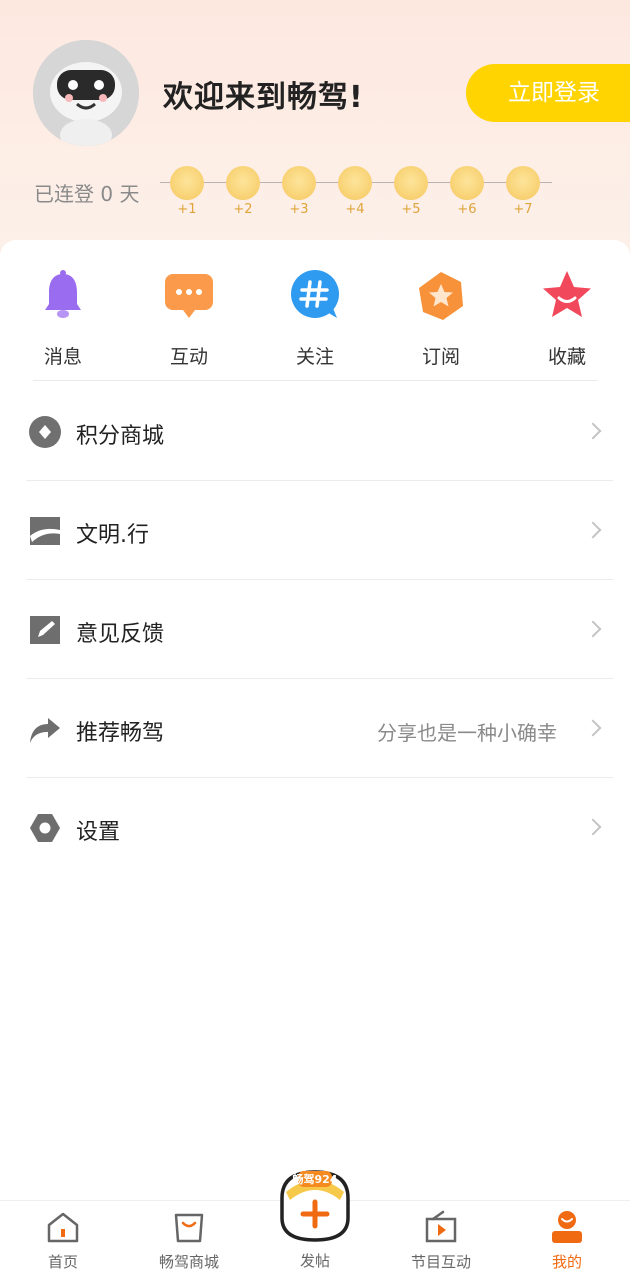 The height and width of the screenshot is (1280, 630). I want to click on divider, so click(315, 380).